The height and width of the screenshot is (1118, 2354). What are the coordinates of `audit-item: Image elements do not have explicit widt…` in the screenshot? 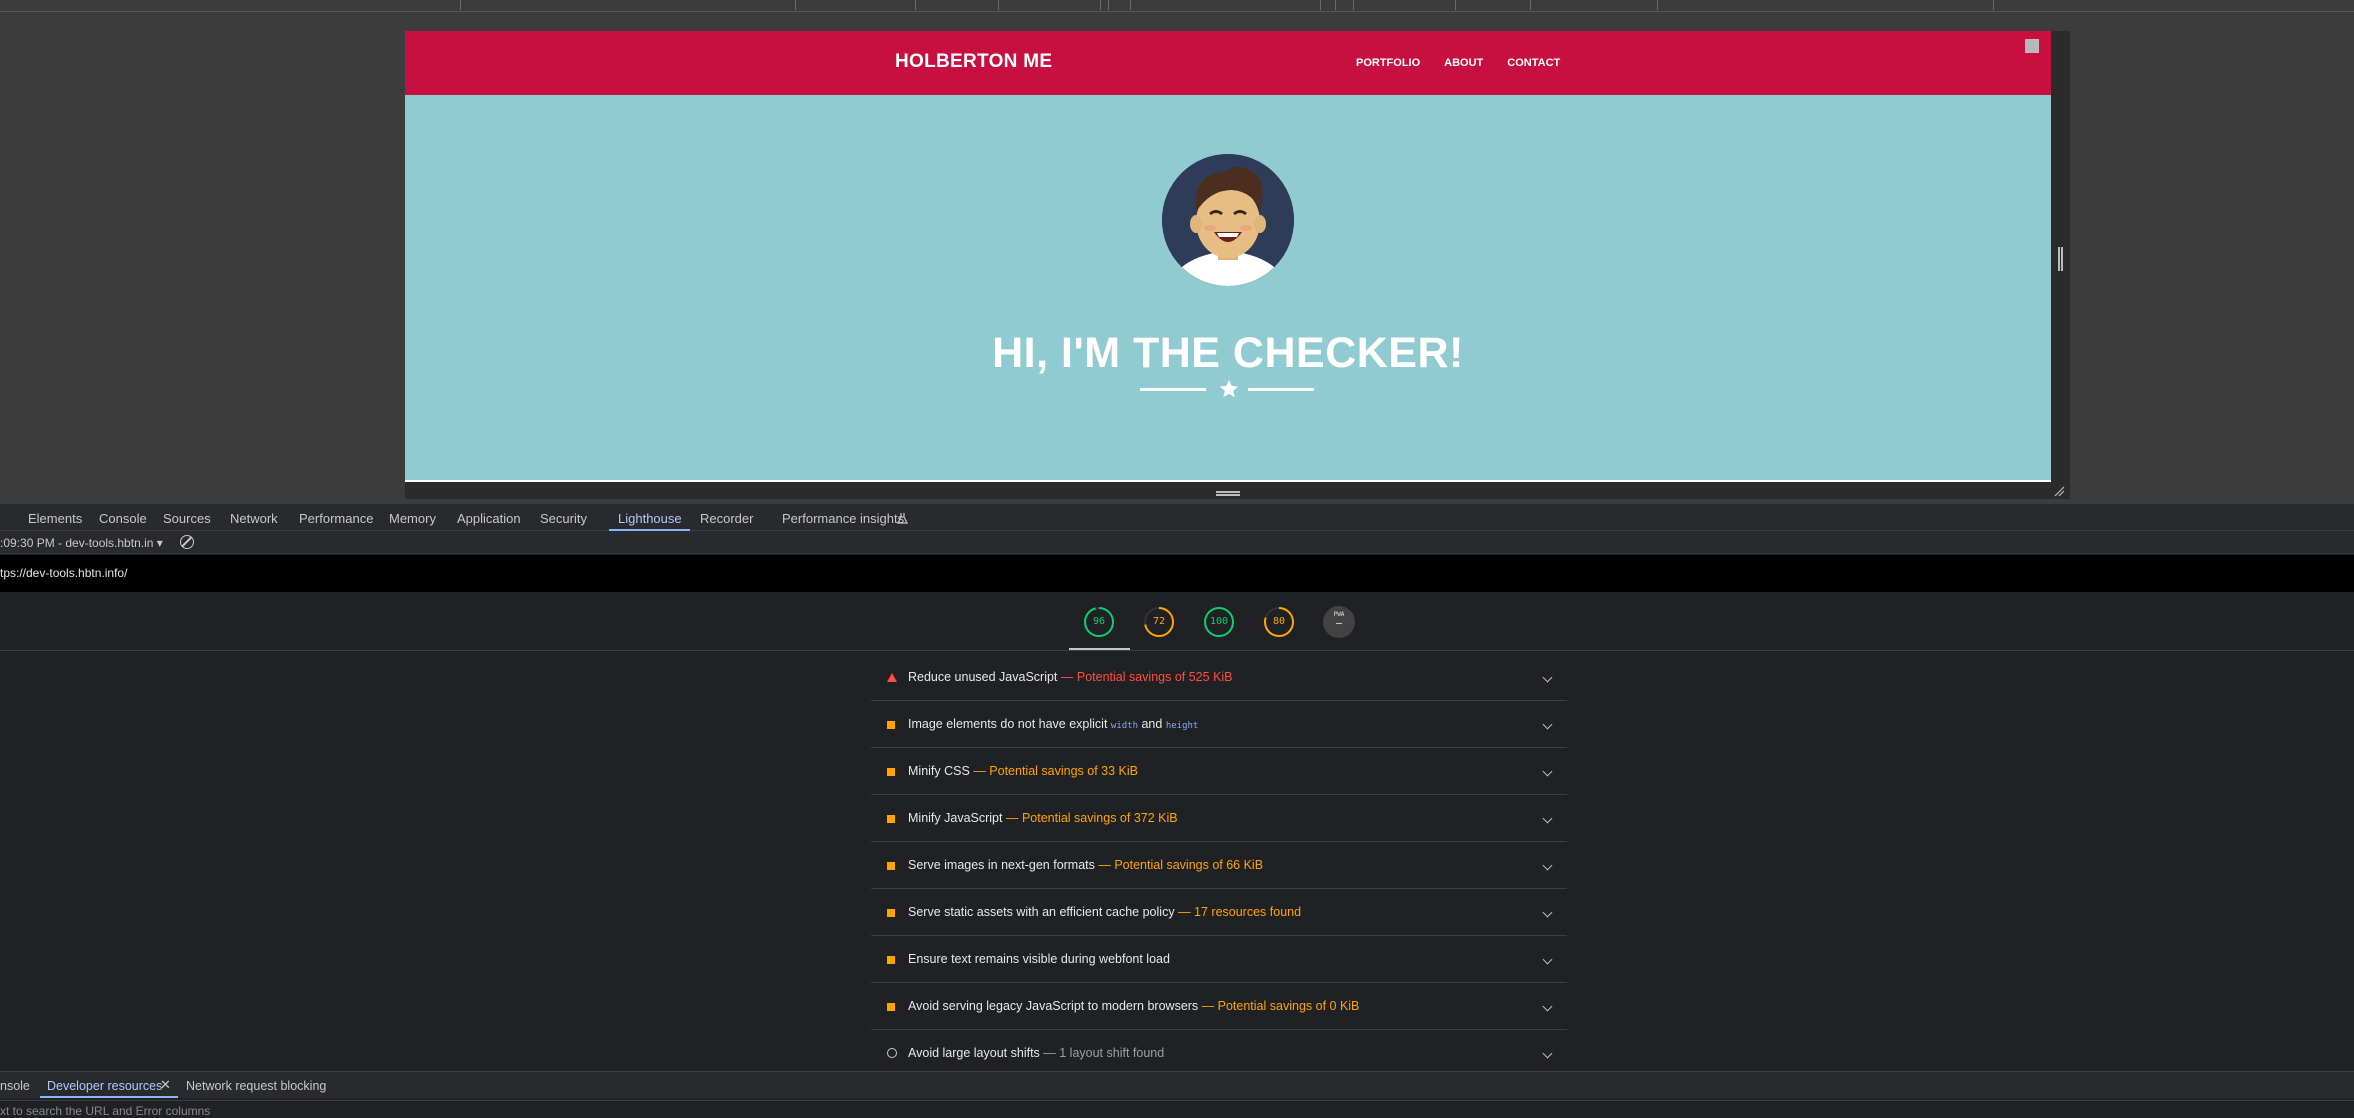 It's located at (1219, 724).